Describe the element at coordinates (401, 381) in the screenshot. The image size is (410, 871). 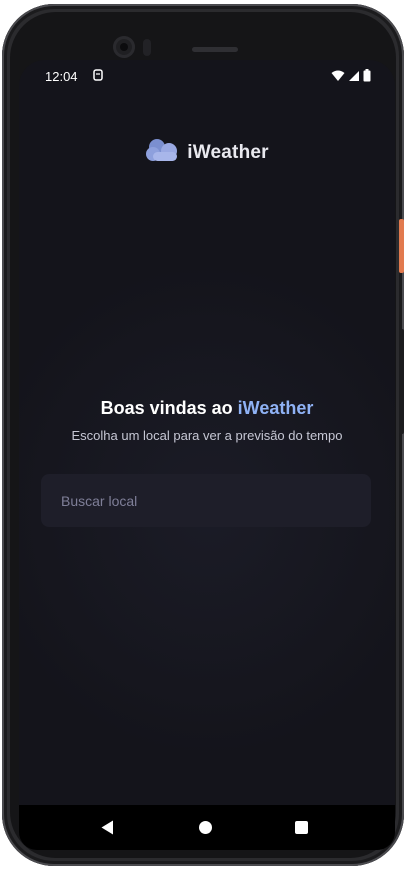
I see `volume-button` at that location.